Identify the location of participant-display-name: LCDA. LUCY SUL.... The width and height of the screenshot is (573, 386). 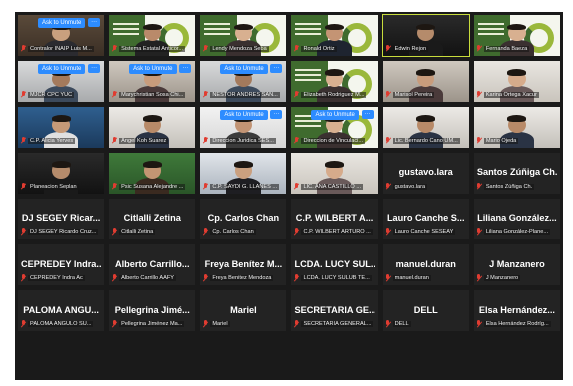
(334, 264).